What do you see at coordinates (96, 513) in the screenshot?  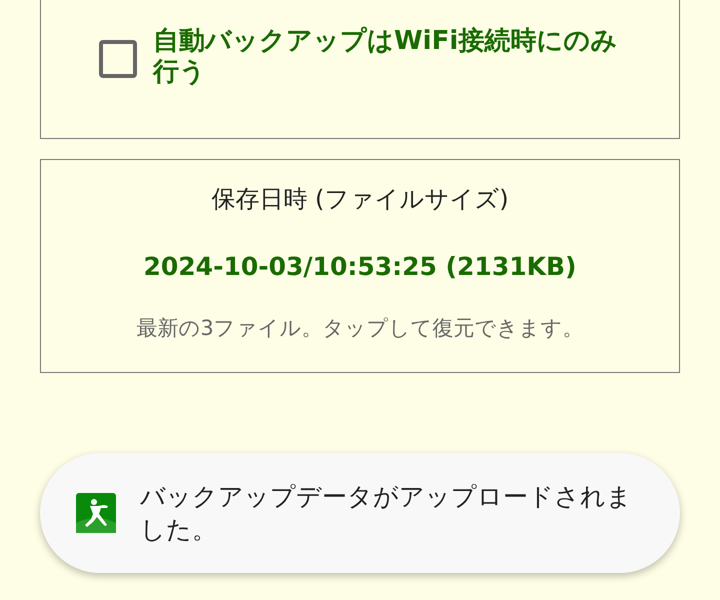 I see `player-icon` at bounding box center [96, 513].